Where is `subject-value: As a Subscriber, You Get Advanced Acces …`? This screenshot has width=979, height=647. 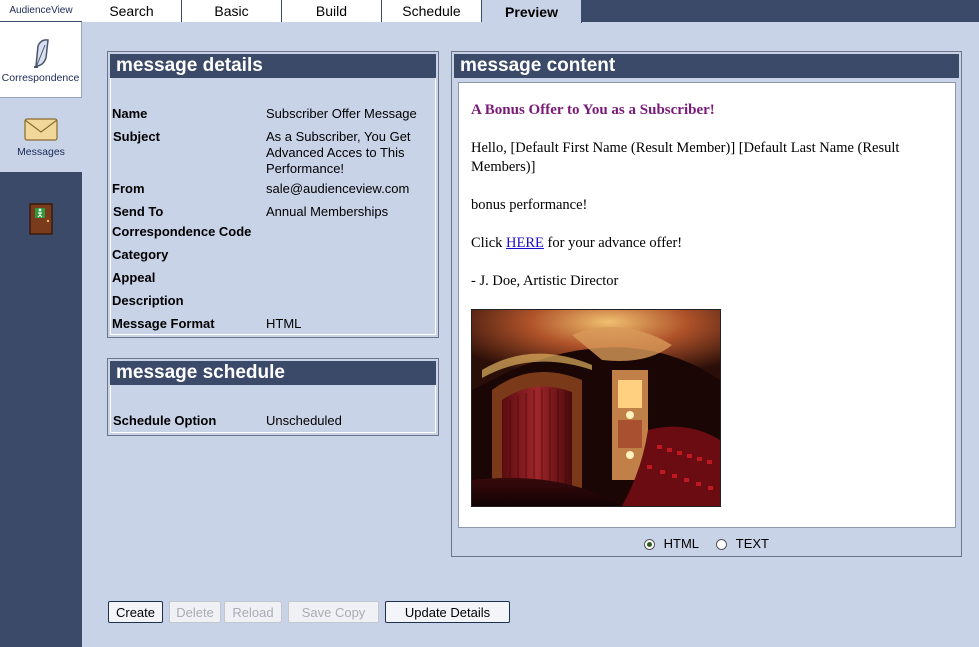
subject-value: As a Subscriber, You Get Advanced Acces … is located at coordinates (338, 152).